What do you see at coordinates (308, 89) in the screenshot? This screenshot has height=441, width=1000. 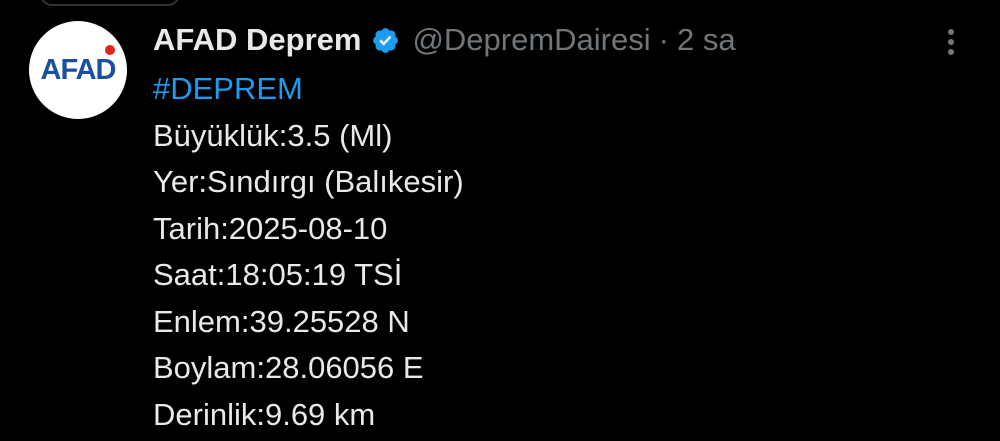 I see `hashtag-link: #DEPREM` at bounding box center [308, 89].